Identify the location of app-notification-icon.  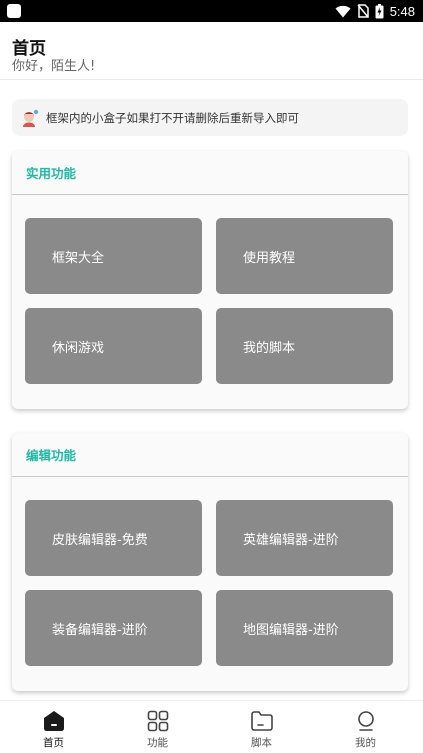
(14, 11).